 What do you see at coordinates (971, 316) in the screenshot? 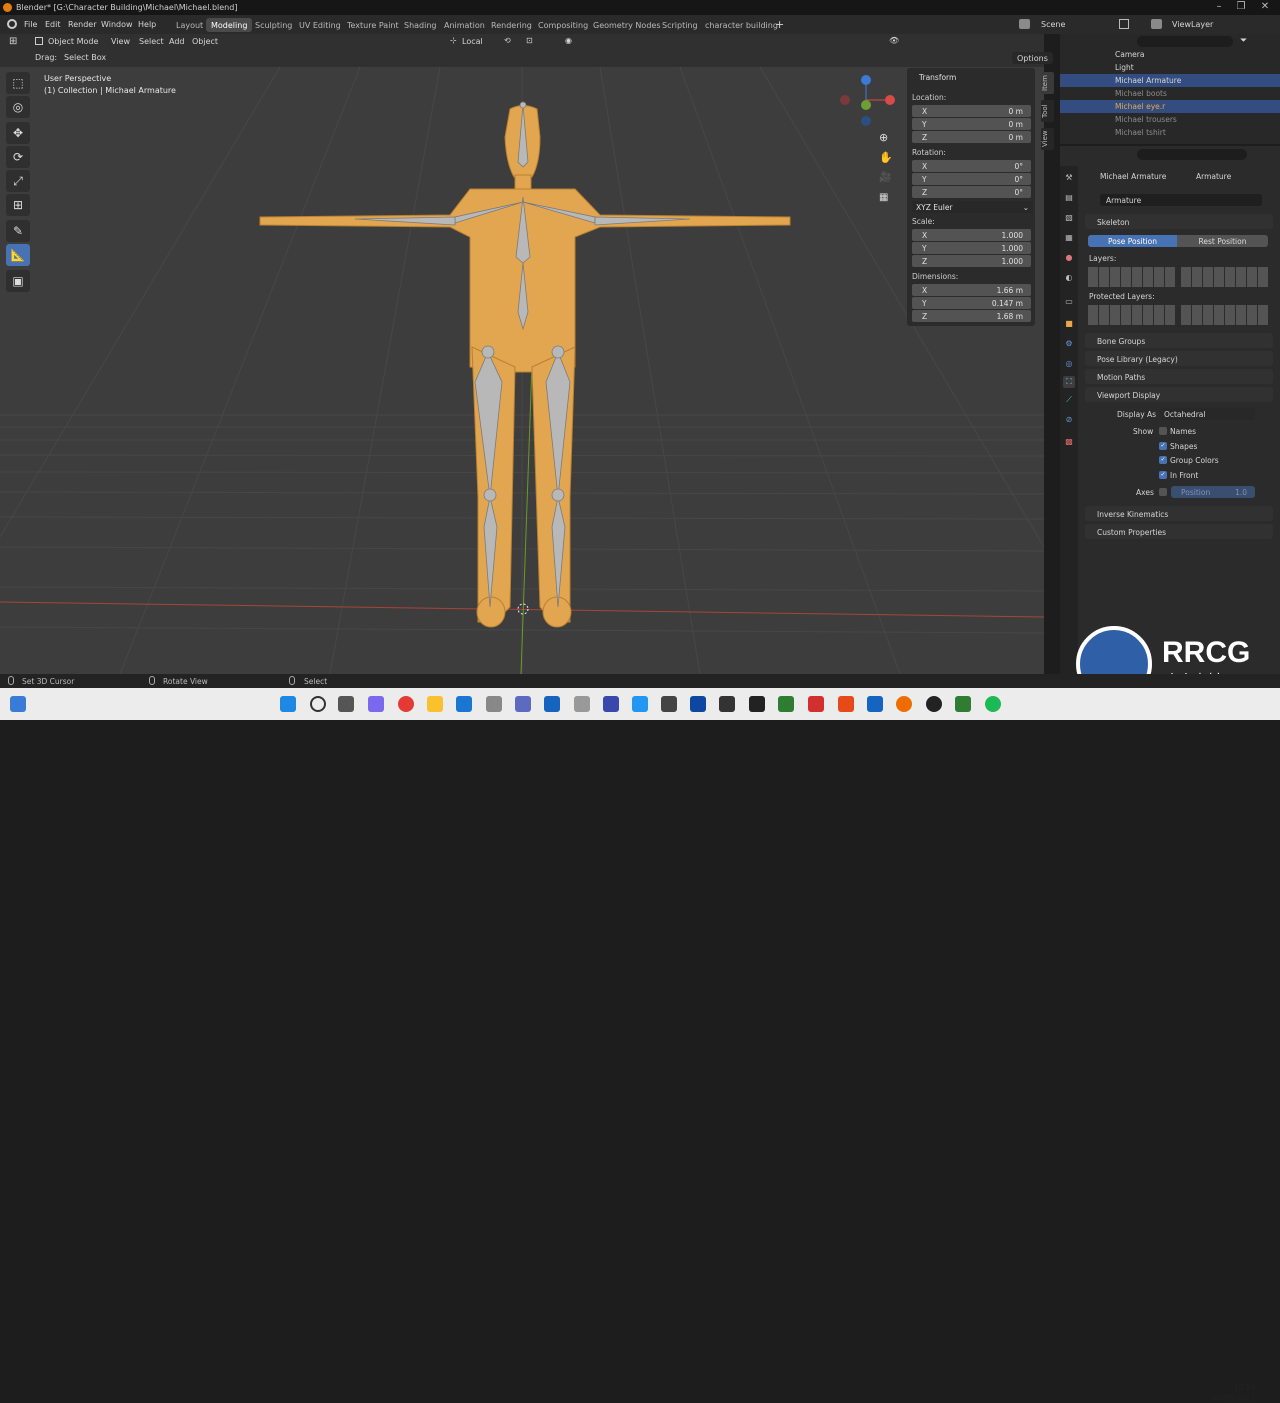
I see `dimensions-z-field: Z 1.68 m` at bounding box center [971, 316].